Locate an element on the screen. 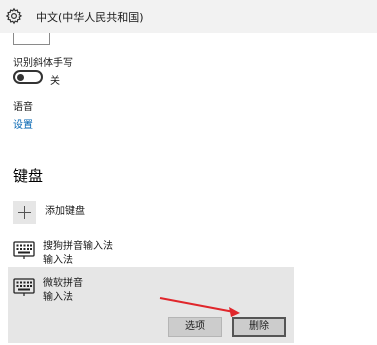 Image resolution: width=377 pixels, height=345 pixels. handwriting-toggle is located at coordinates (28, 77).